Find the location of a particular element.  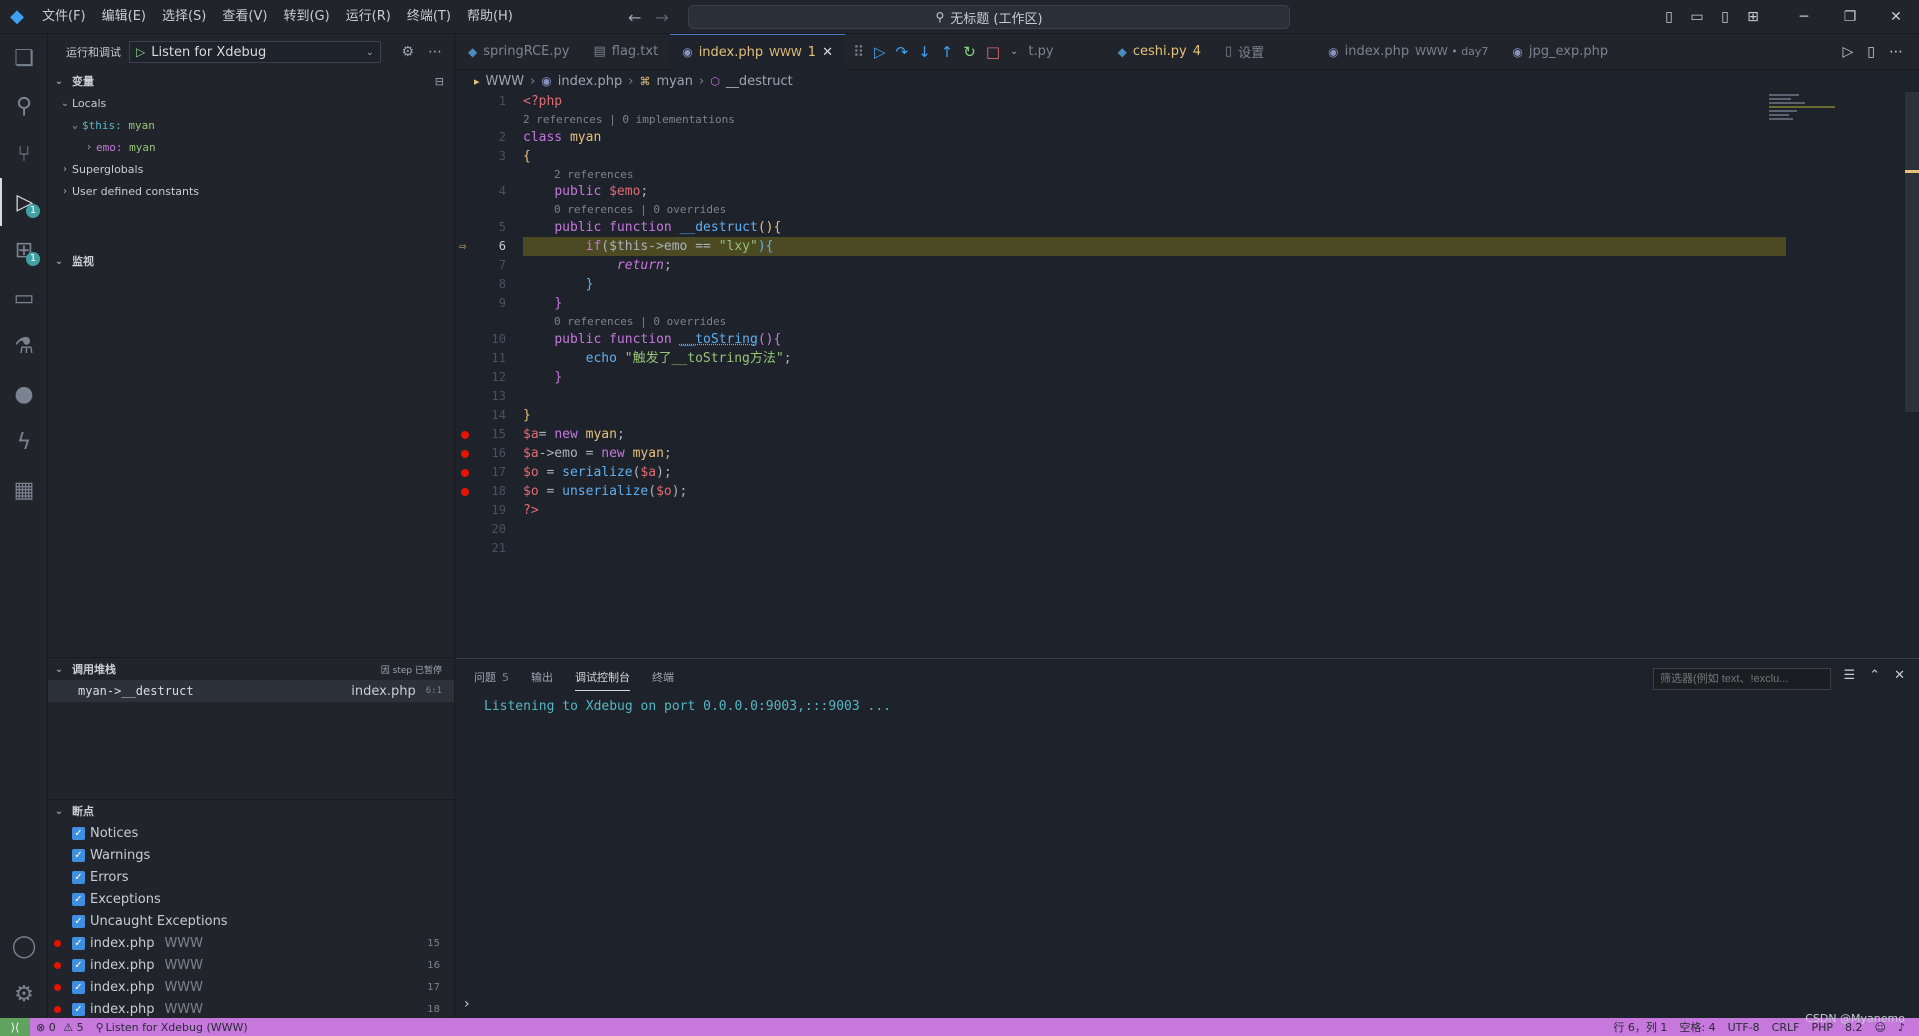

source-control-icon: ⑂ is located at coordinates (24, 154).